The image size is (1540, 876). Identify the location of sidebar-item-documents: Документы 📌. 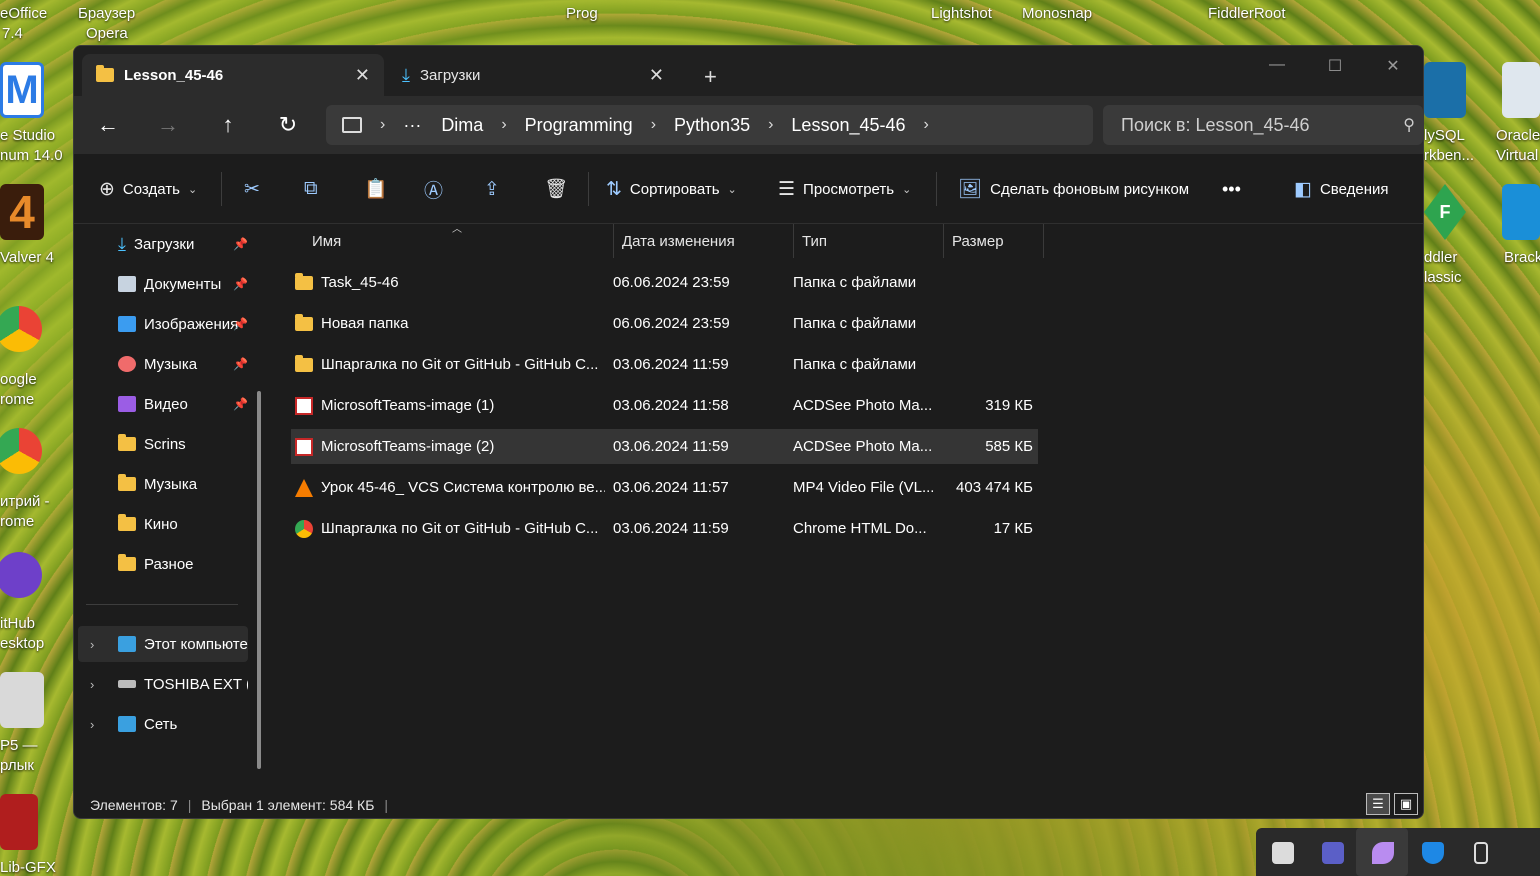
(166, 284).